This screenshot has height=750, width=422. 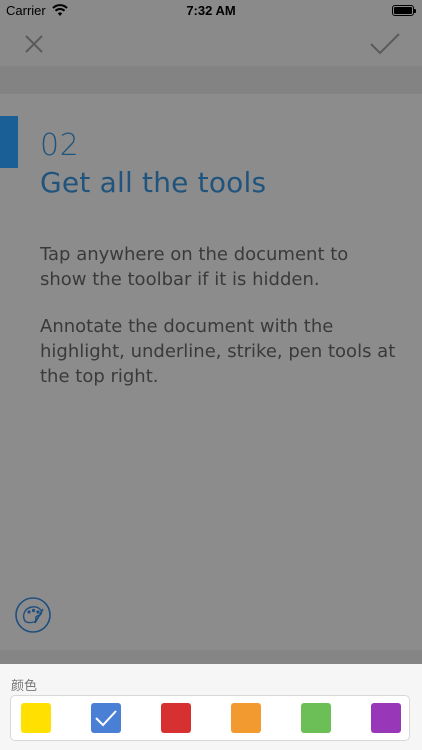 I want to click on color-picker-sheet: 颜色, so click(x=211, y=707).